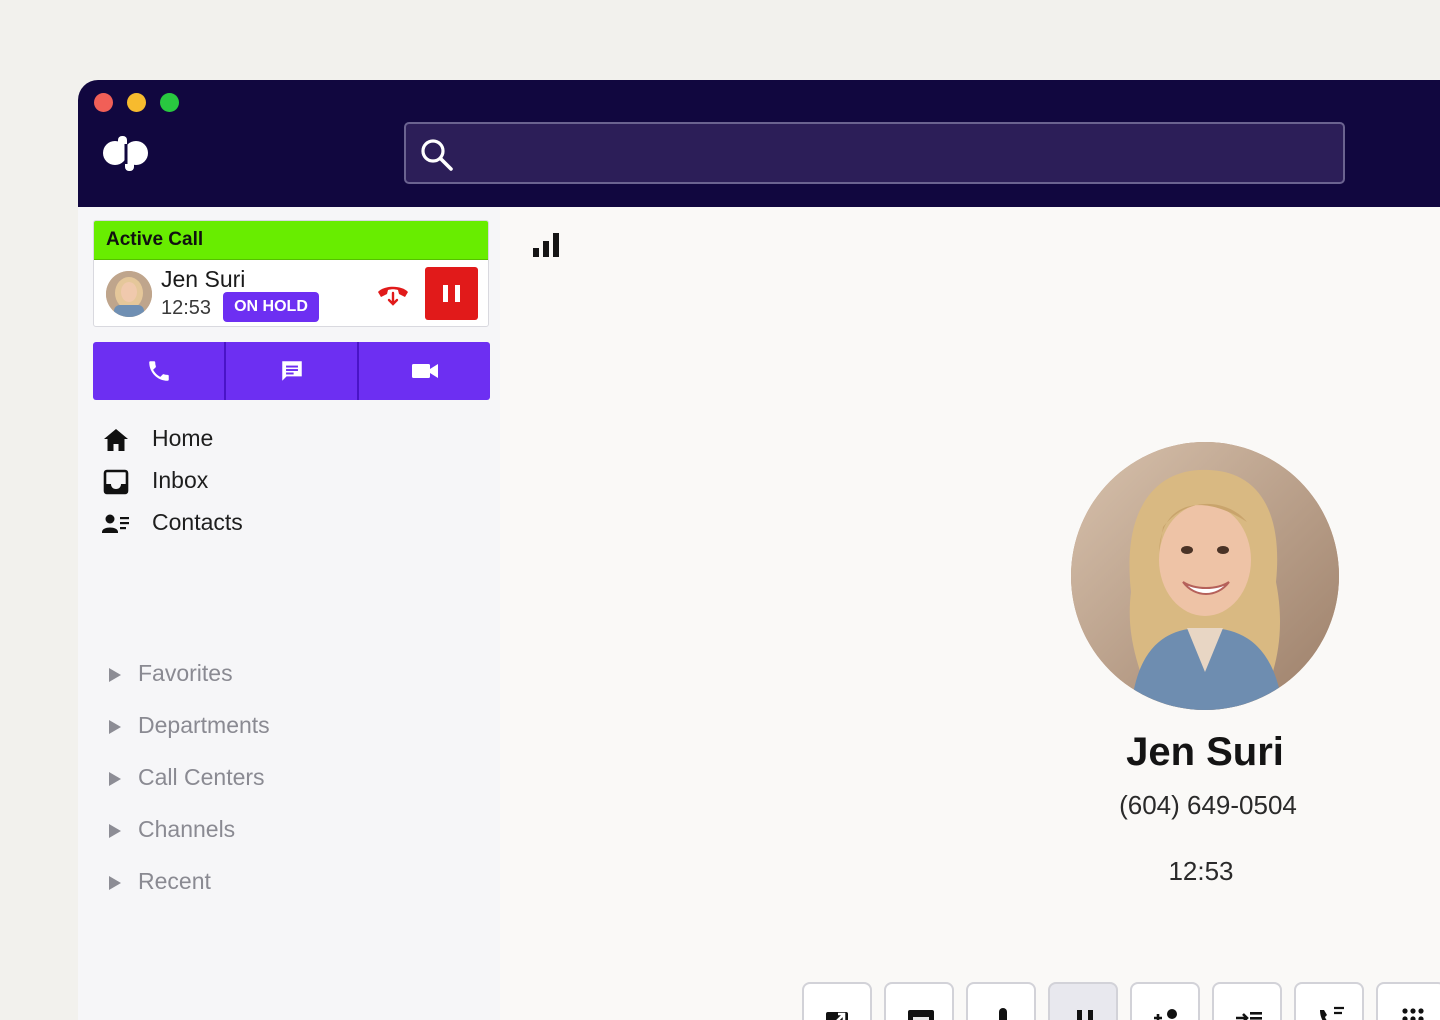 This screenshot has width=1440, height=1020. What do you see at coordinates (1001, 1001) in the screenshot?
I see `mute-button` at bounding box center [1001, 1001].